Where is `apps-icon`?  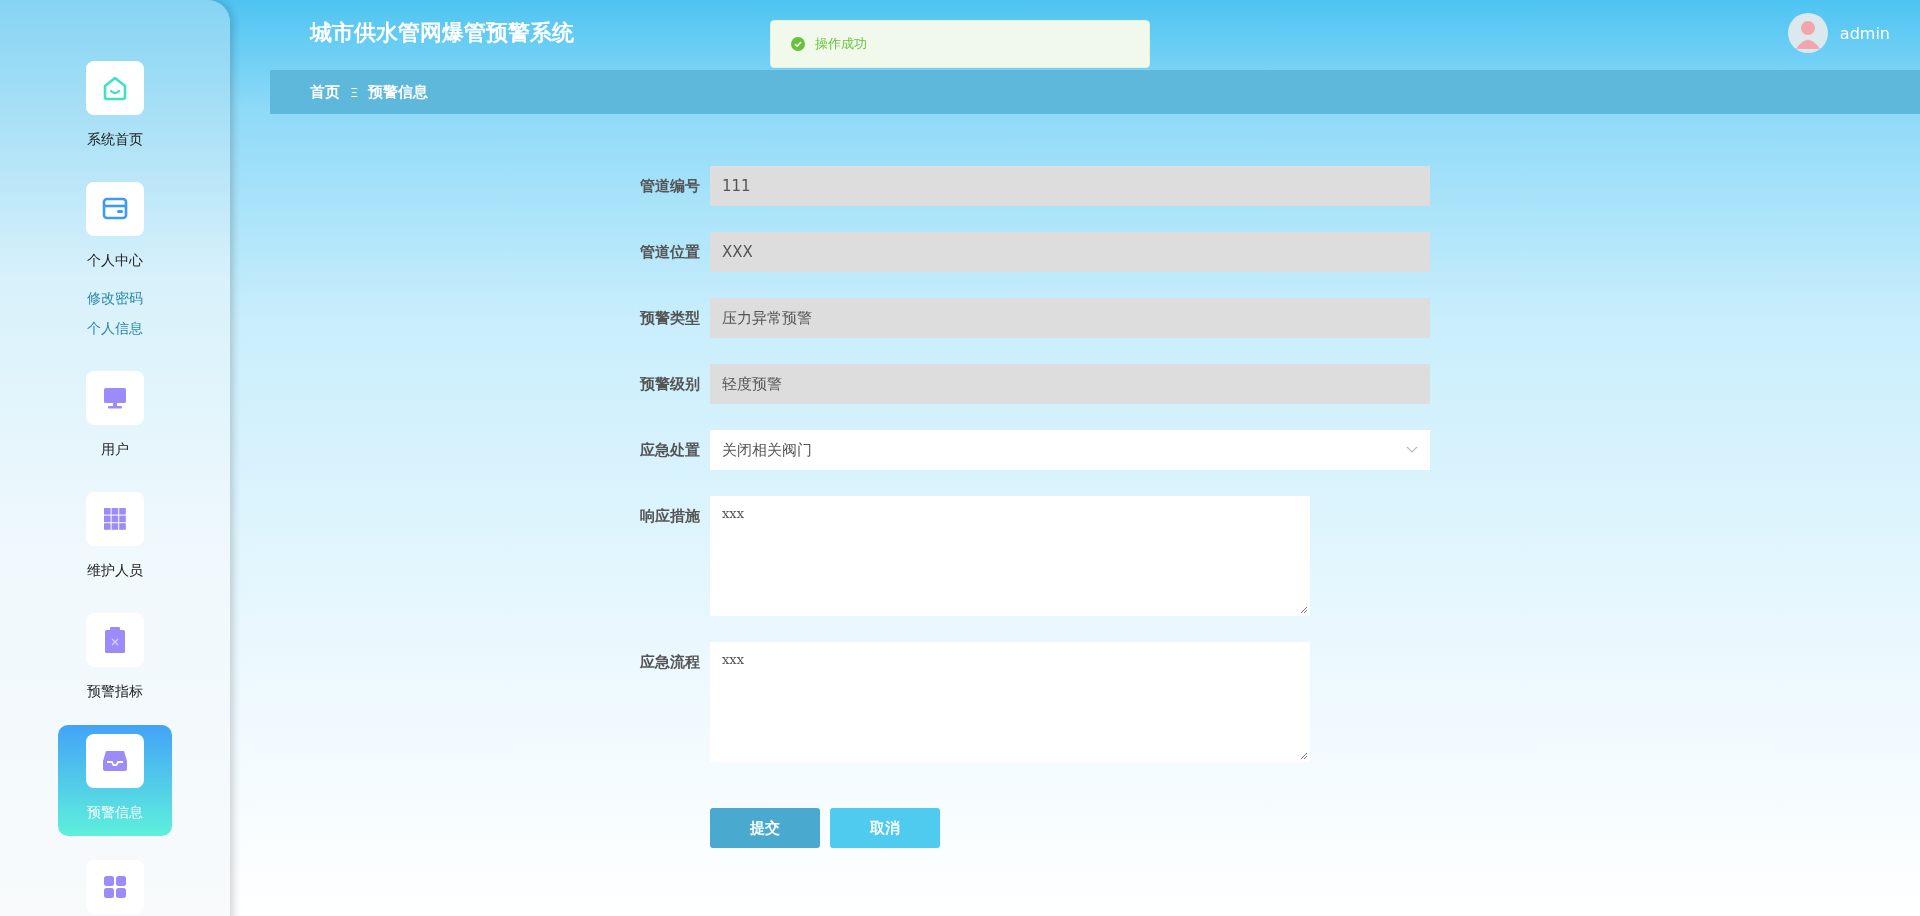 apps-icon is located at coordinates (115, 887).